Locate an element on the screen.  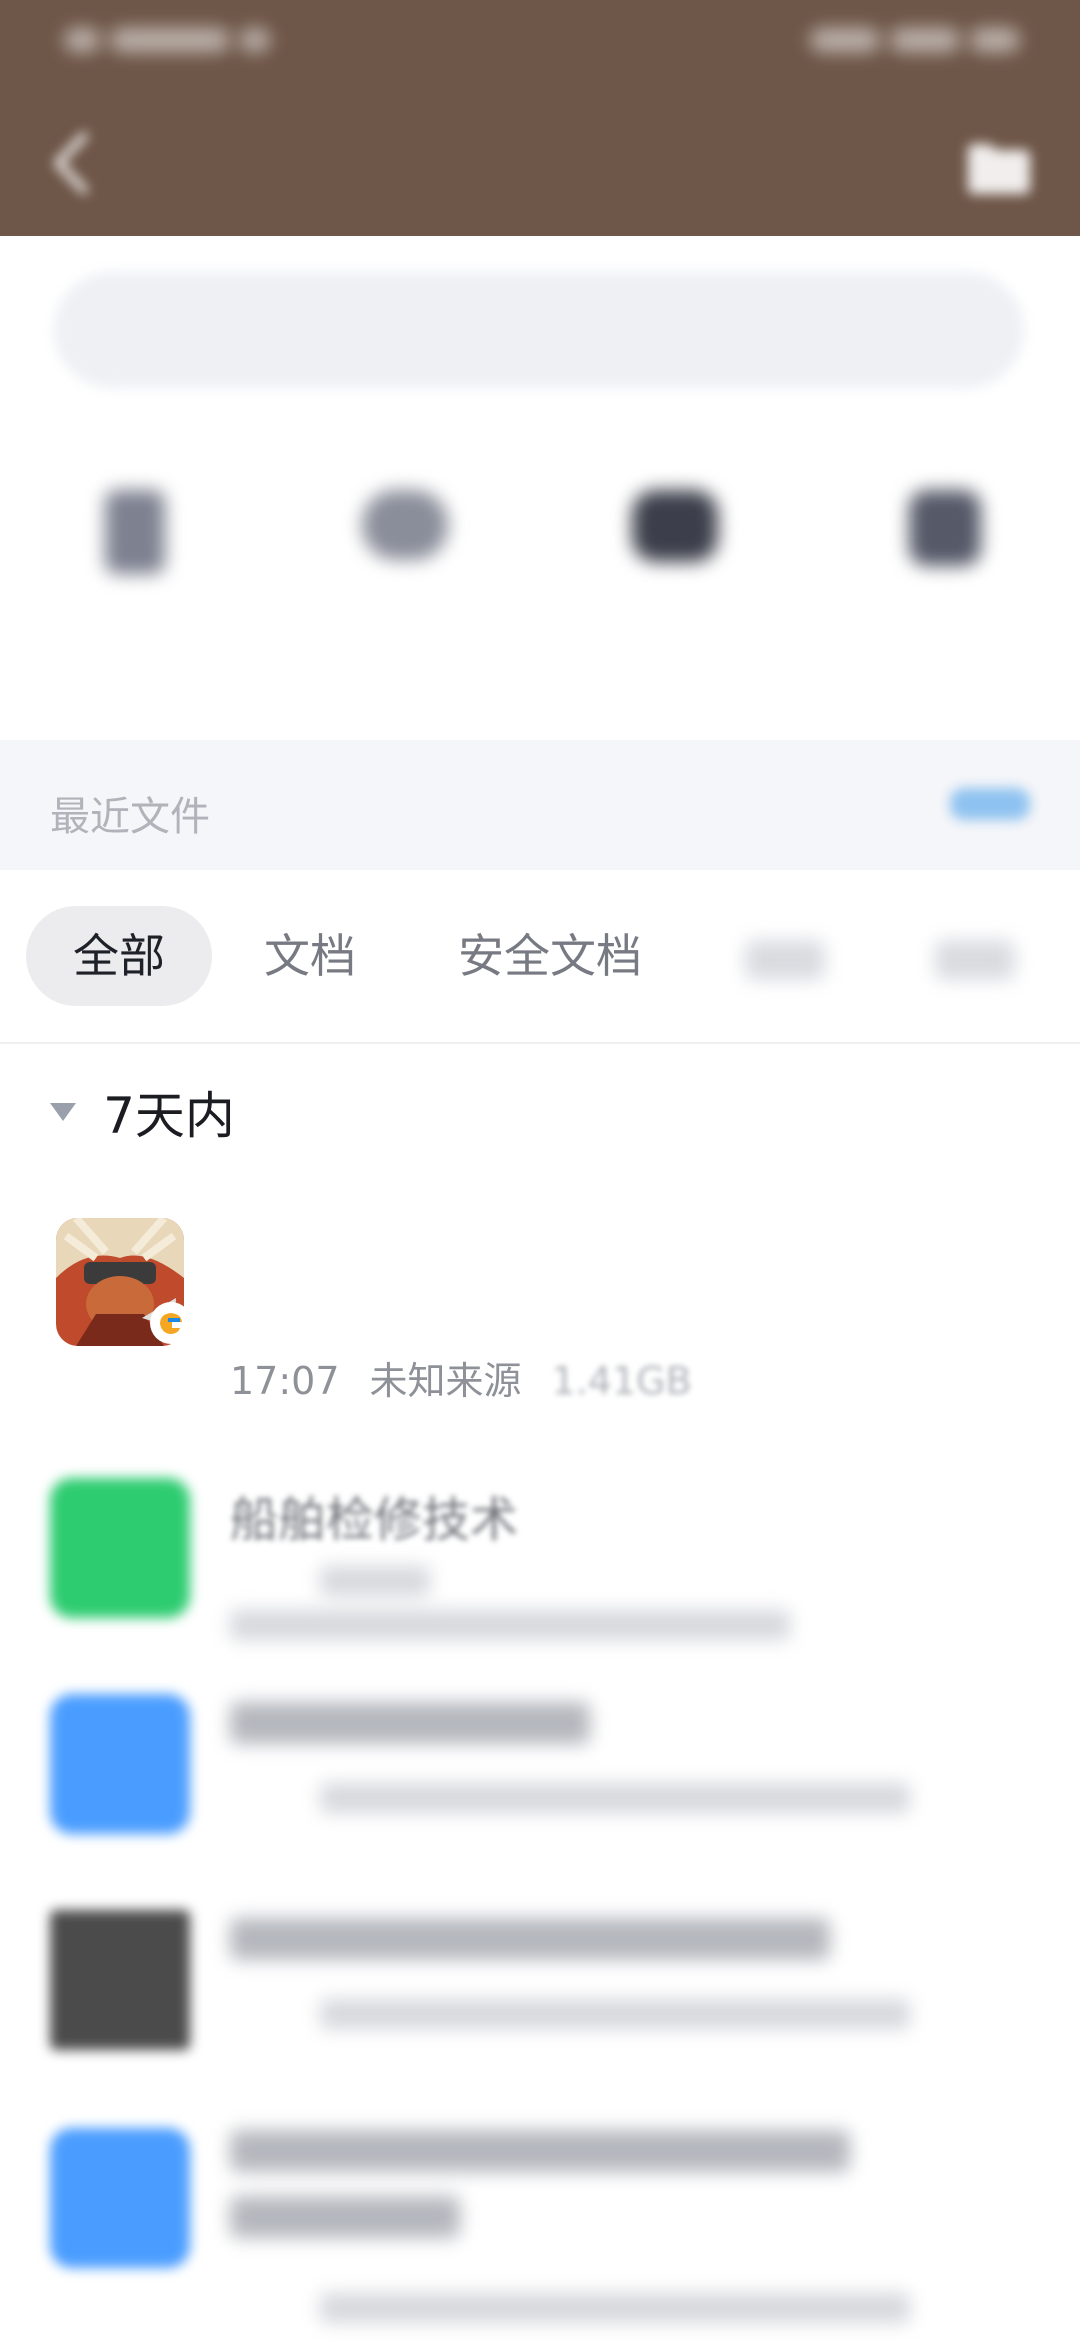
group-header: 7天内 is located at coordinates (142, 1110).